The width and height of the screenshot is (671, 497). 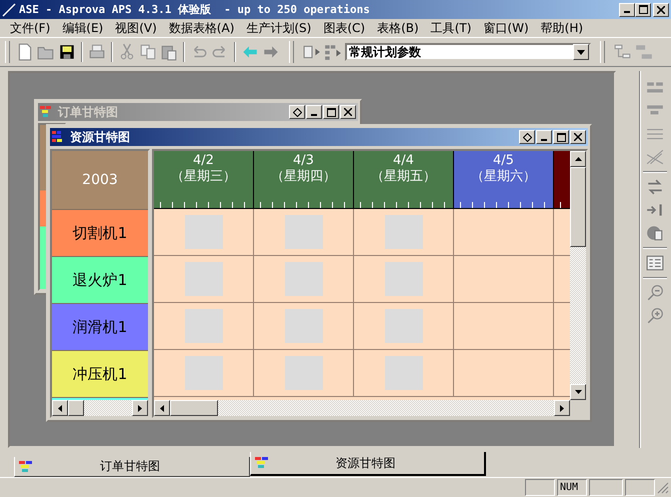 What do you see at coordinates (83, 28) in the screenshot?
I see `menu-item: 编辑(E)` at bounding box center [83, 28].